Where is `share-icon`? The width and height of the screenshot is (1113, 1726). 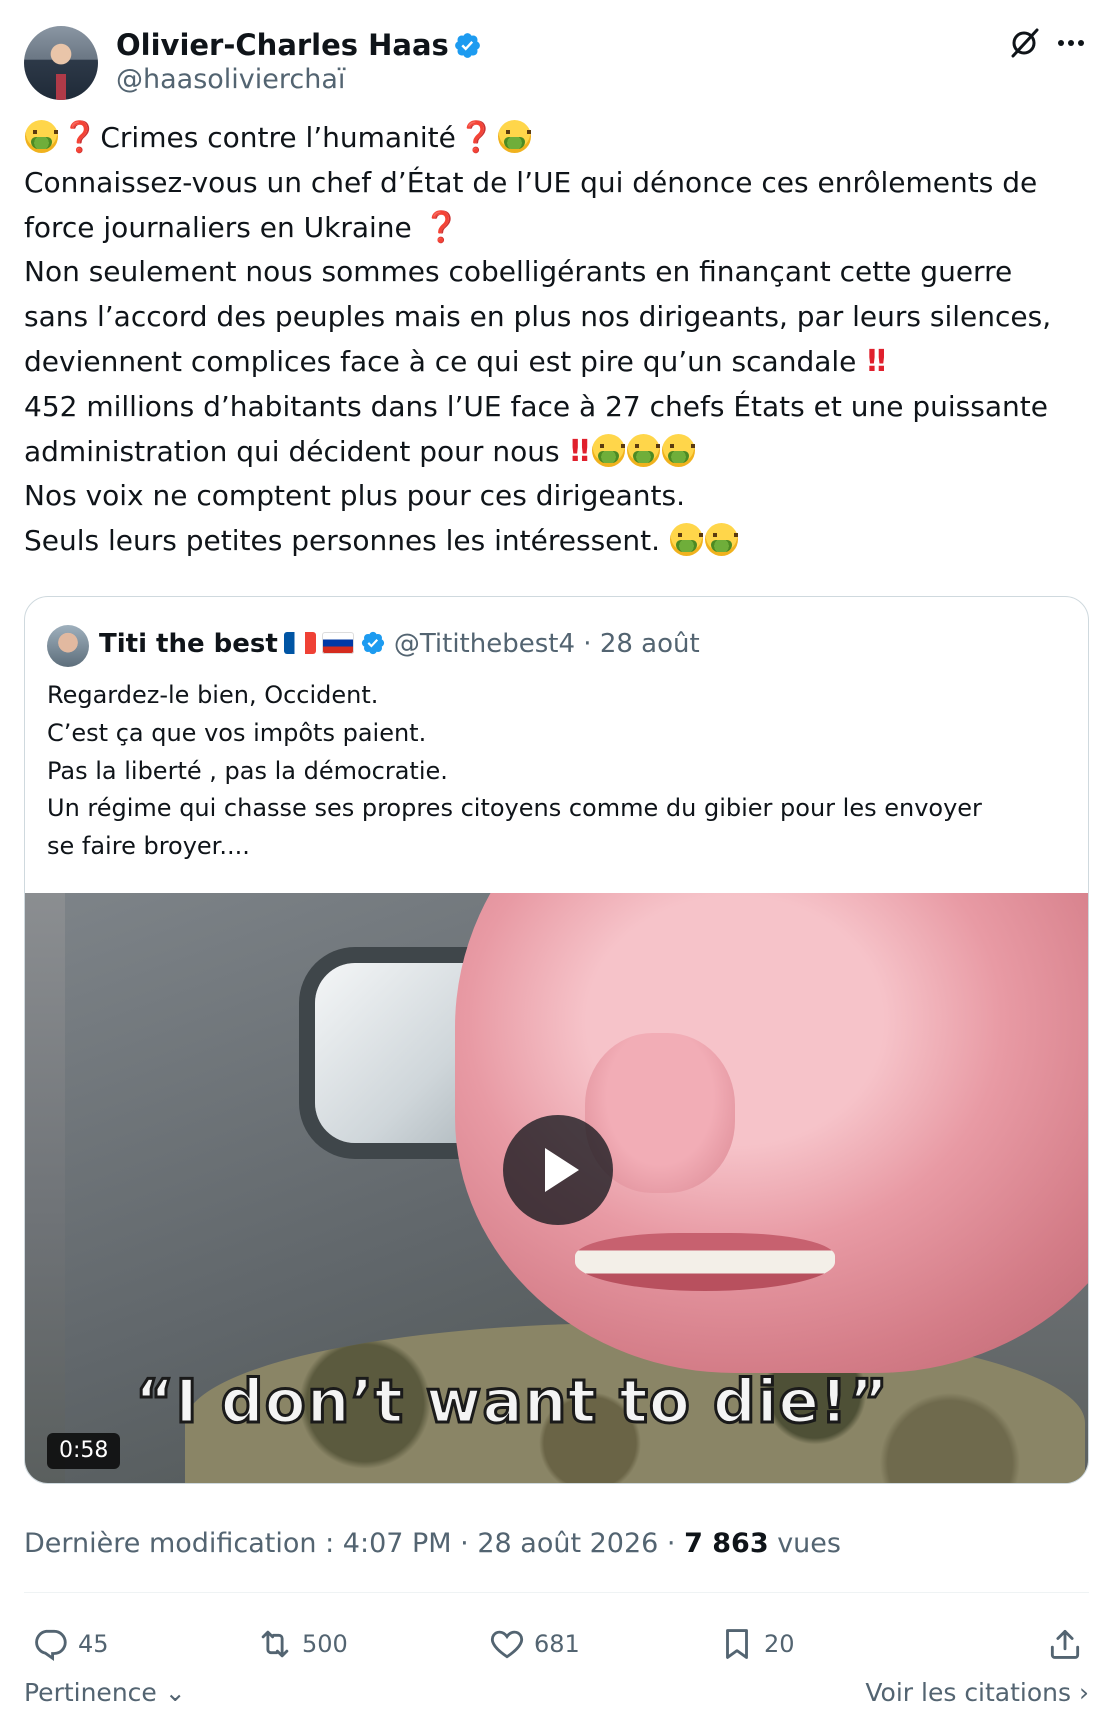 share-icon is located at coordinates (1065, 1644).